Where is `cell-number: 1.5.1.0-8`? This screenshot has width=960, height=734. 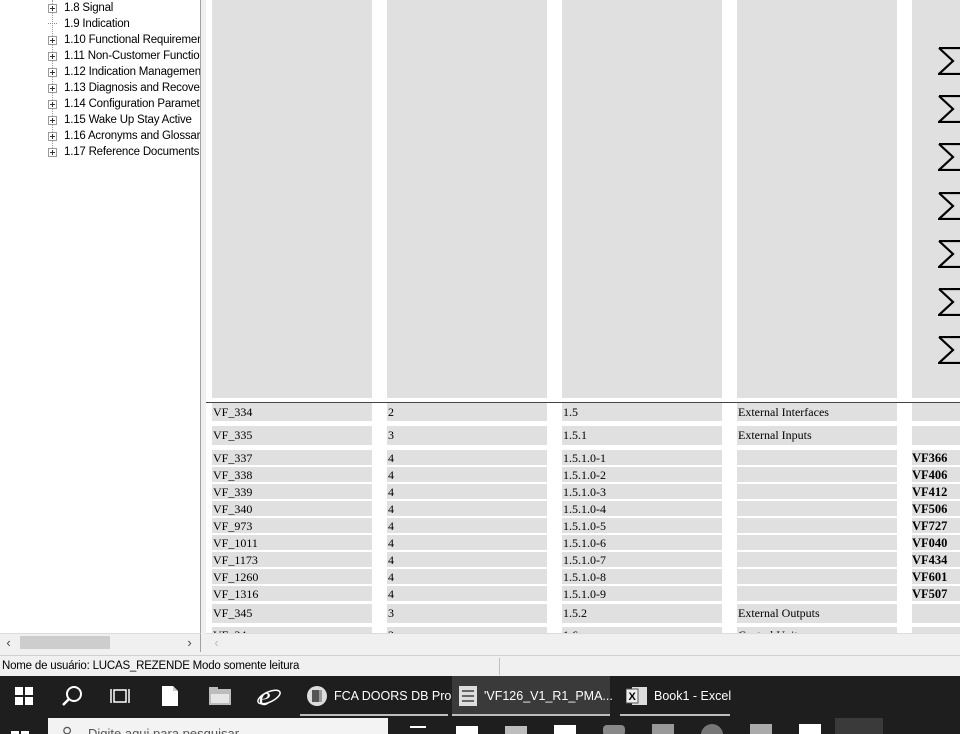
cell-number: 1.5.1.0-8 is located at coordinates (642, 576).